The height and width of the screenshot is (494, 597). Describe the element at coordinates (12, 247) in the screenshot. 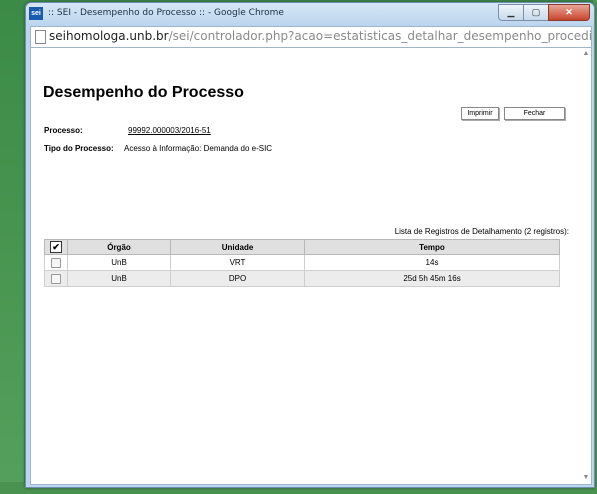

I see `desktop-background` at that location.